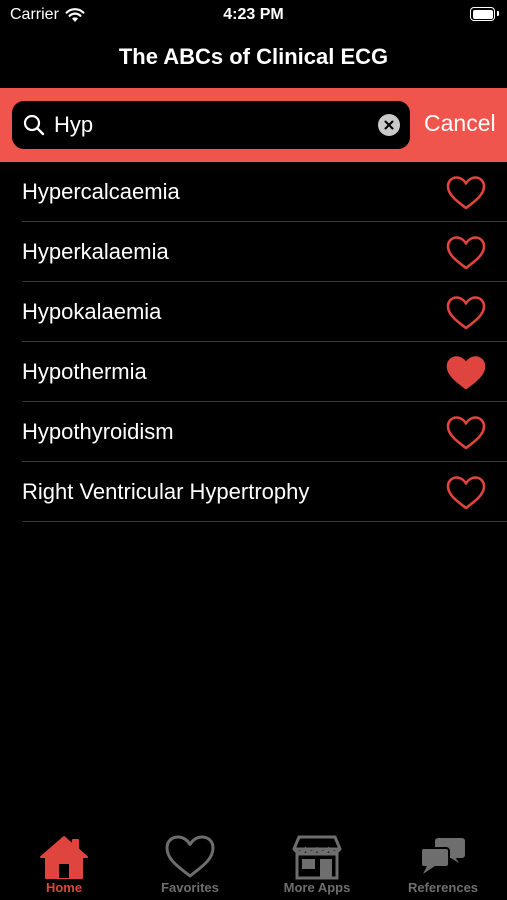  Describe the element at coordinates (84, 371) in the screenshot. I see `list-item-label: Hypothermia` at that location.